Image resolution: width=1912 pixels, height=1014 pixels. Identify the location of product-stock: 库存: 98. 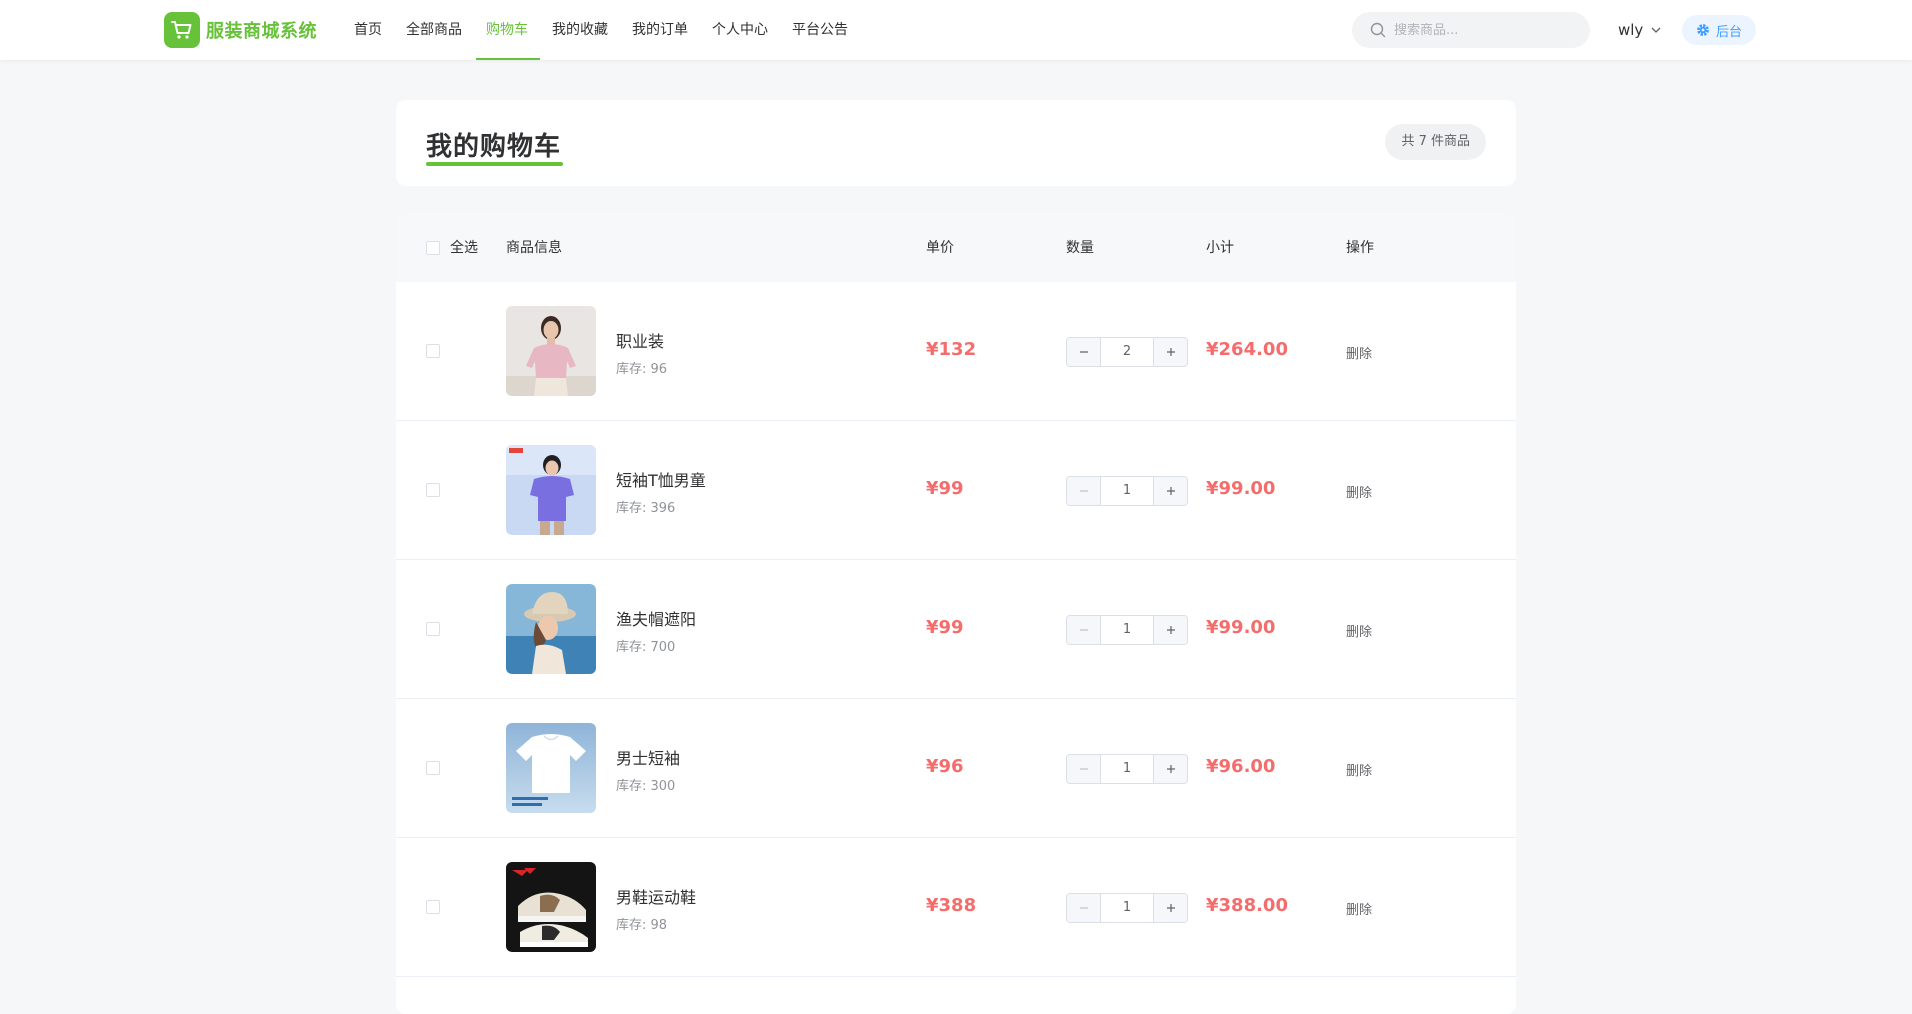
(642, 925).